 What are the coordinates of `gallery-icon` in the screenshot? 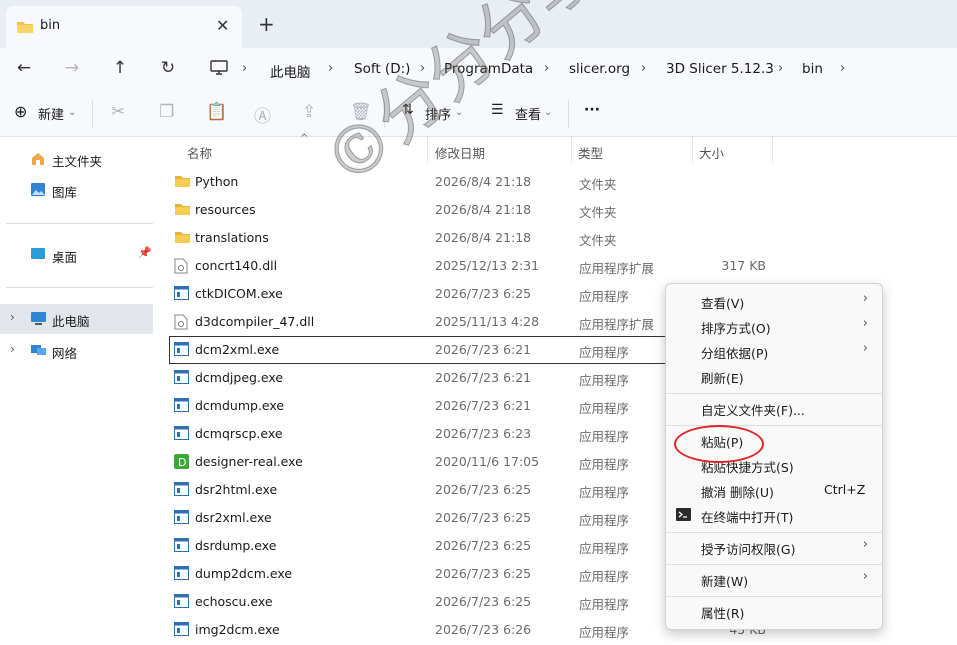 It's located at (38, 191).